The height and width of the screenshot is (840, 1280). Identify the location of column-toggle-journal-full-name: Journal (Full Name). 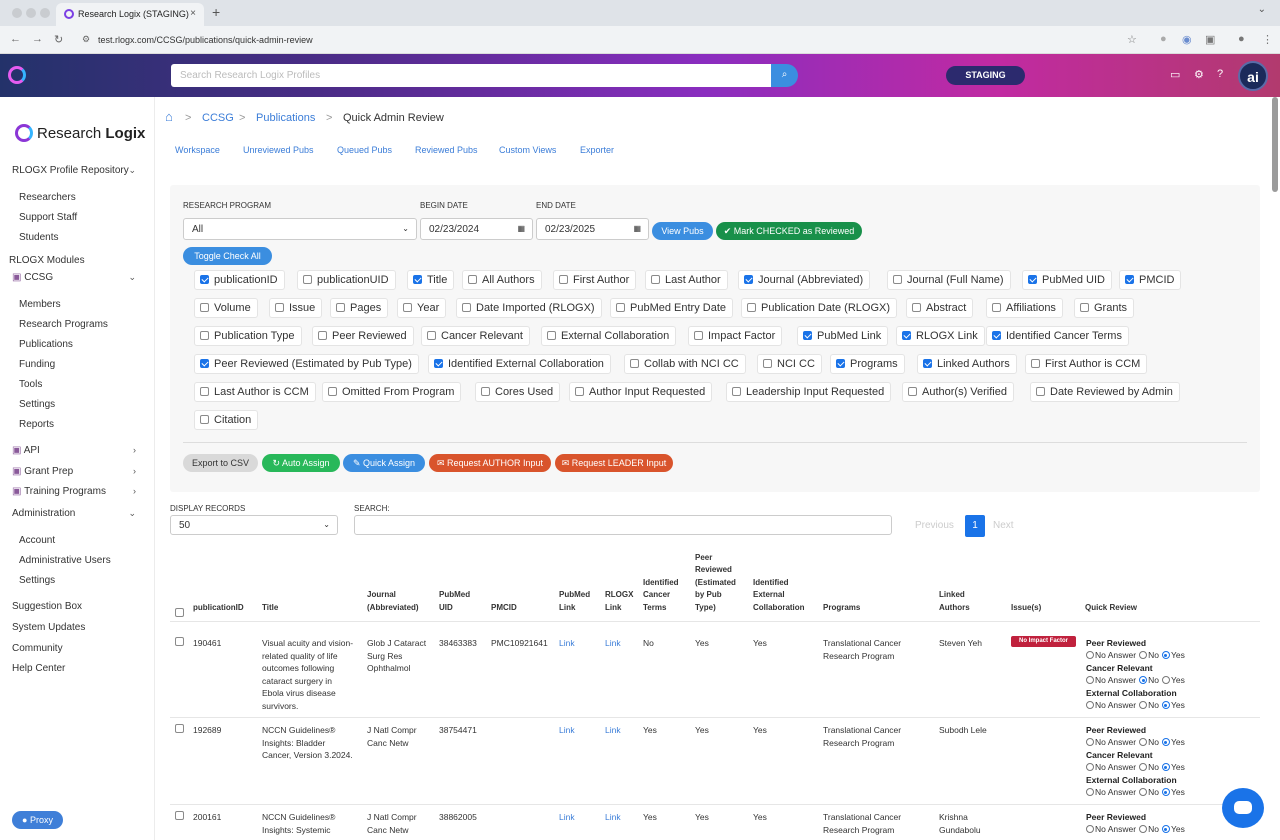
(949, 280).